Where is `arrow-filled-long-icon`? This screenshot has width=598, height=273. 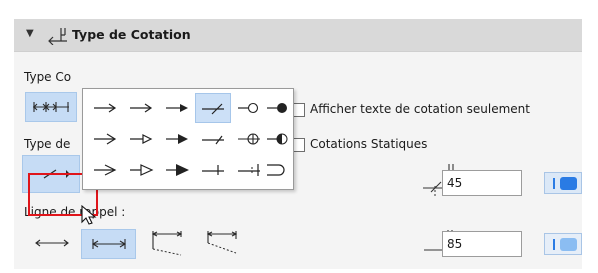 arrow-filled-long-icon is located at coordinates (177, 139).